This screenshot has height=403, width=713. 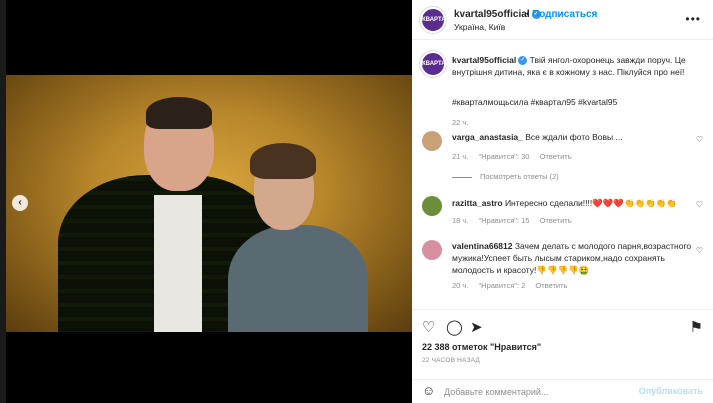 What do you see at coordinates (492, 14) in the screenshot?
I see `author-username-text: kvartal95official` at bounding box center [492, 14].